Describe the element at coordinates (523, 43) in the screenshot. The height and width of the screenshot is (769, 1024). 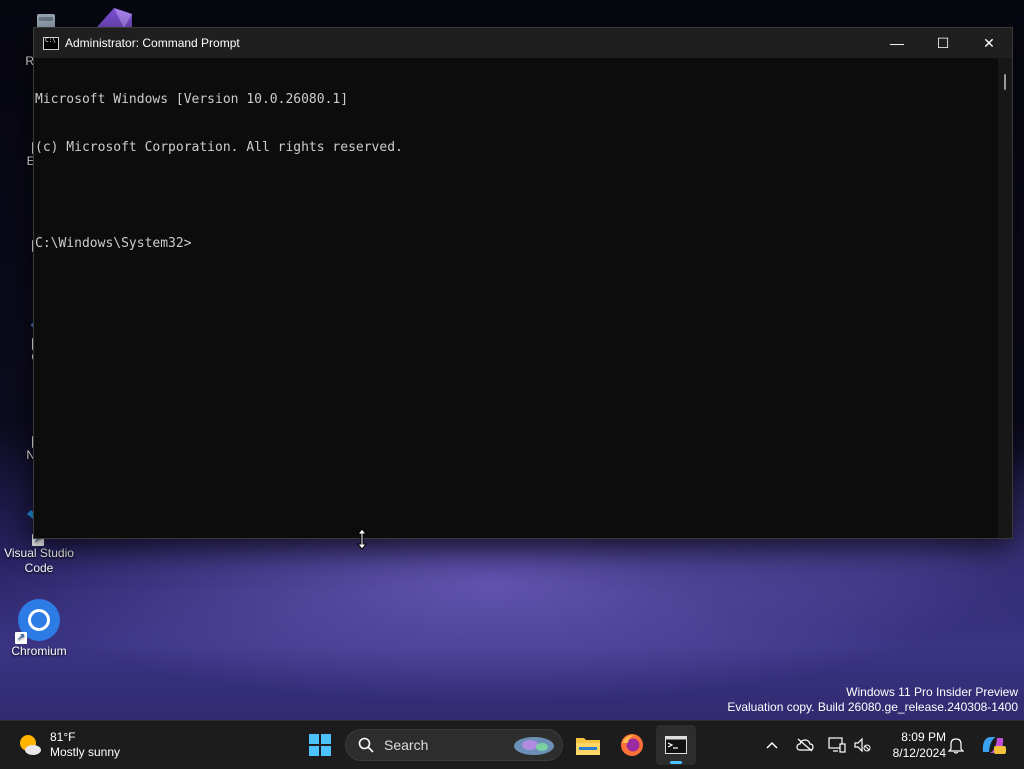
I see `window-titlebar: Administrator: Command Prompt — ☐ ✕` at that location.